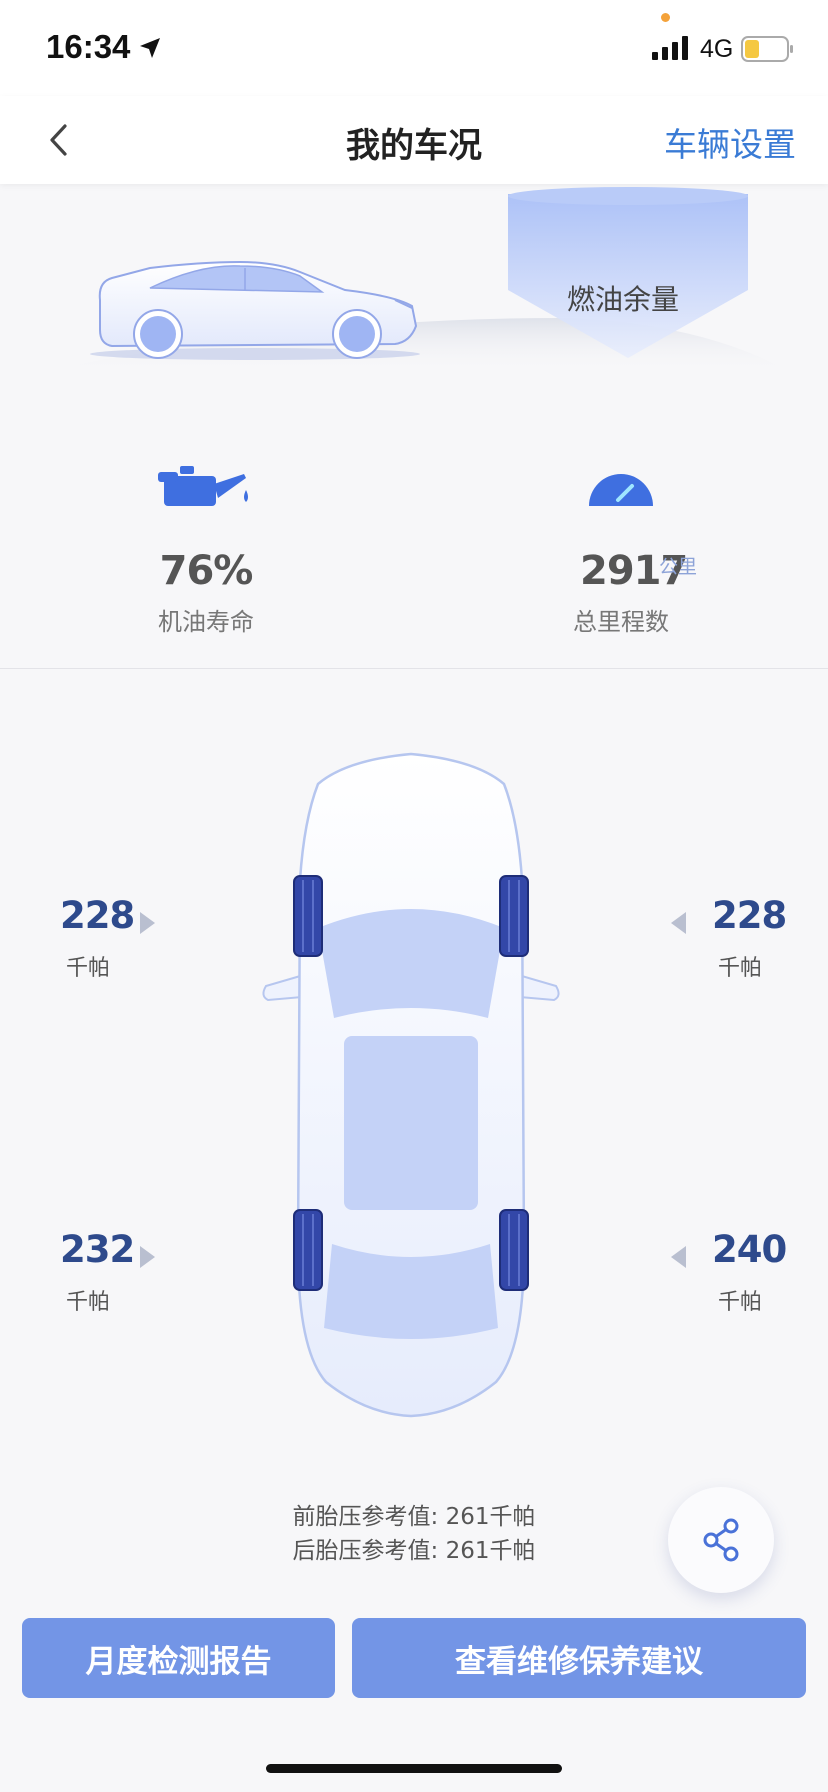 Image resolution: width=828 pixels, height=1792 pixels. I want to click on tire-rear-left-value: 232, so click(97, 1249).